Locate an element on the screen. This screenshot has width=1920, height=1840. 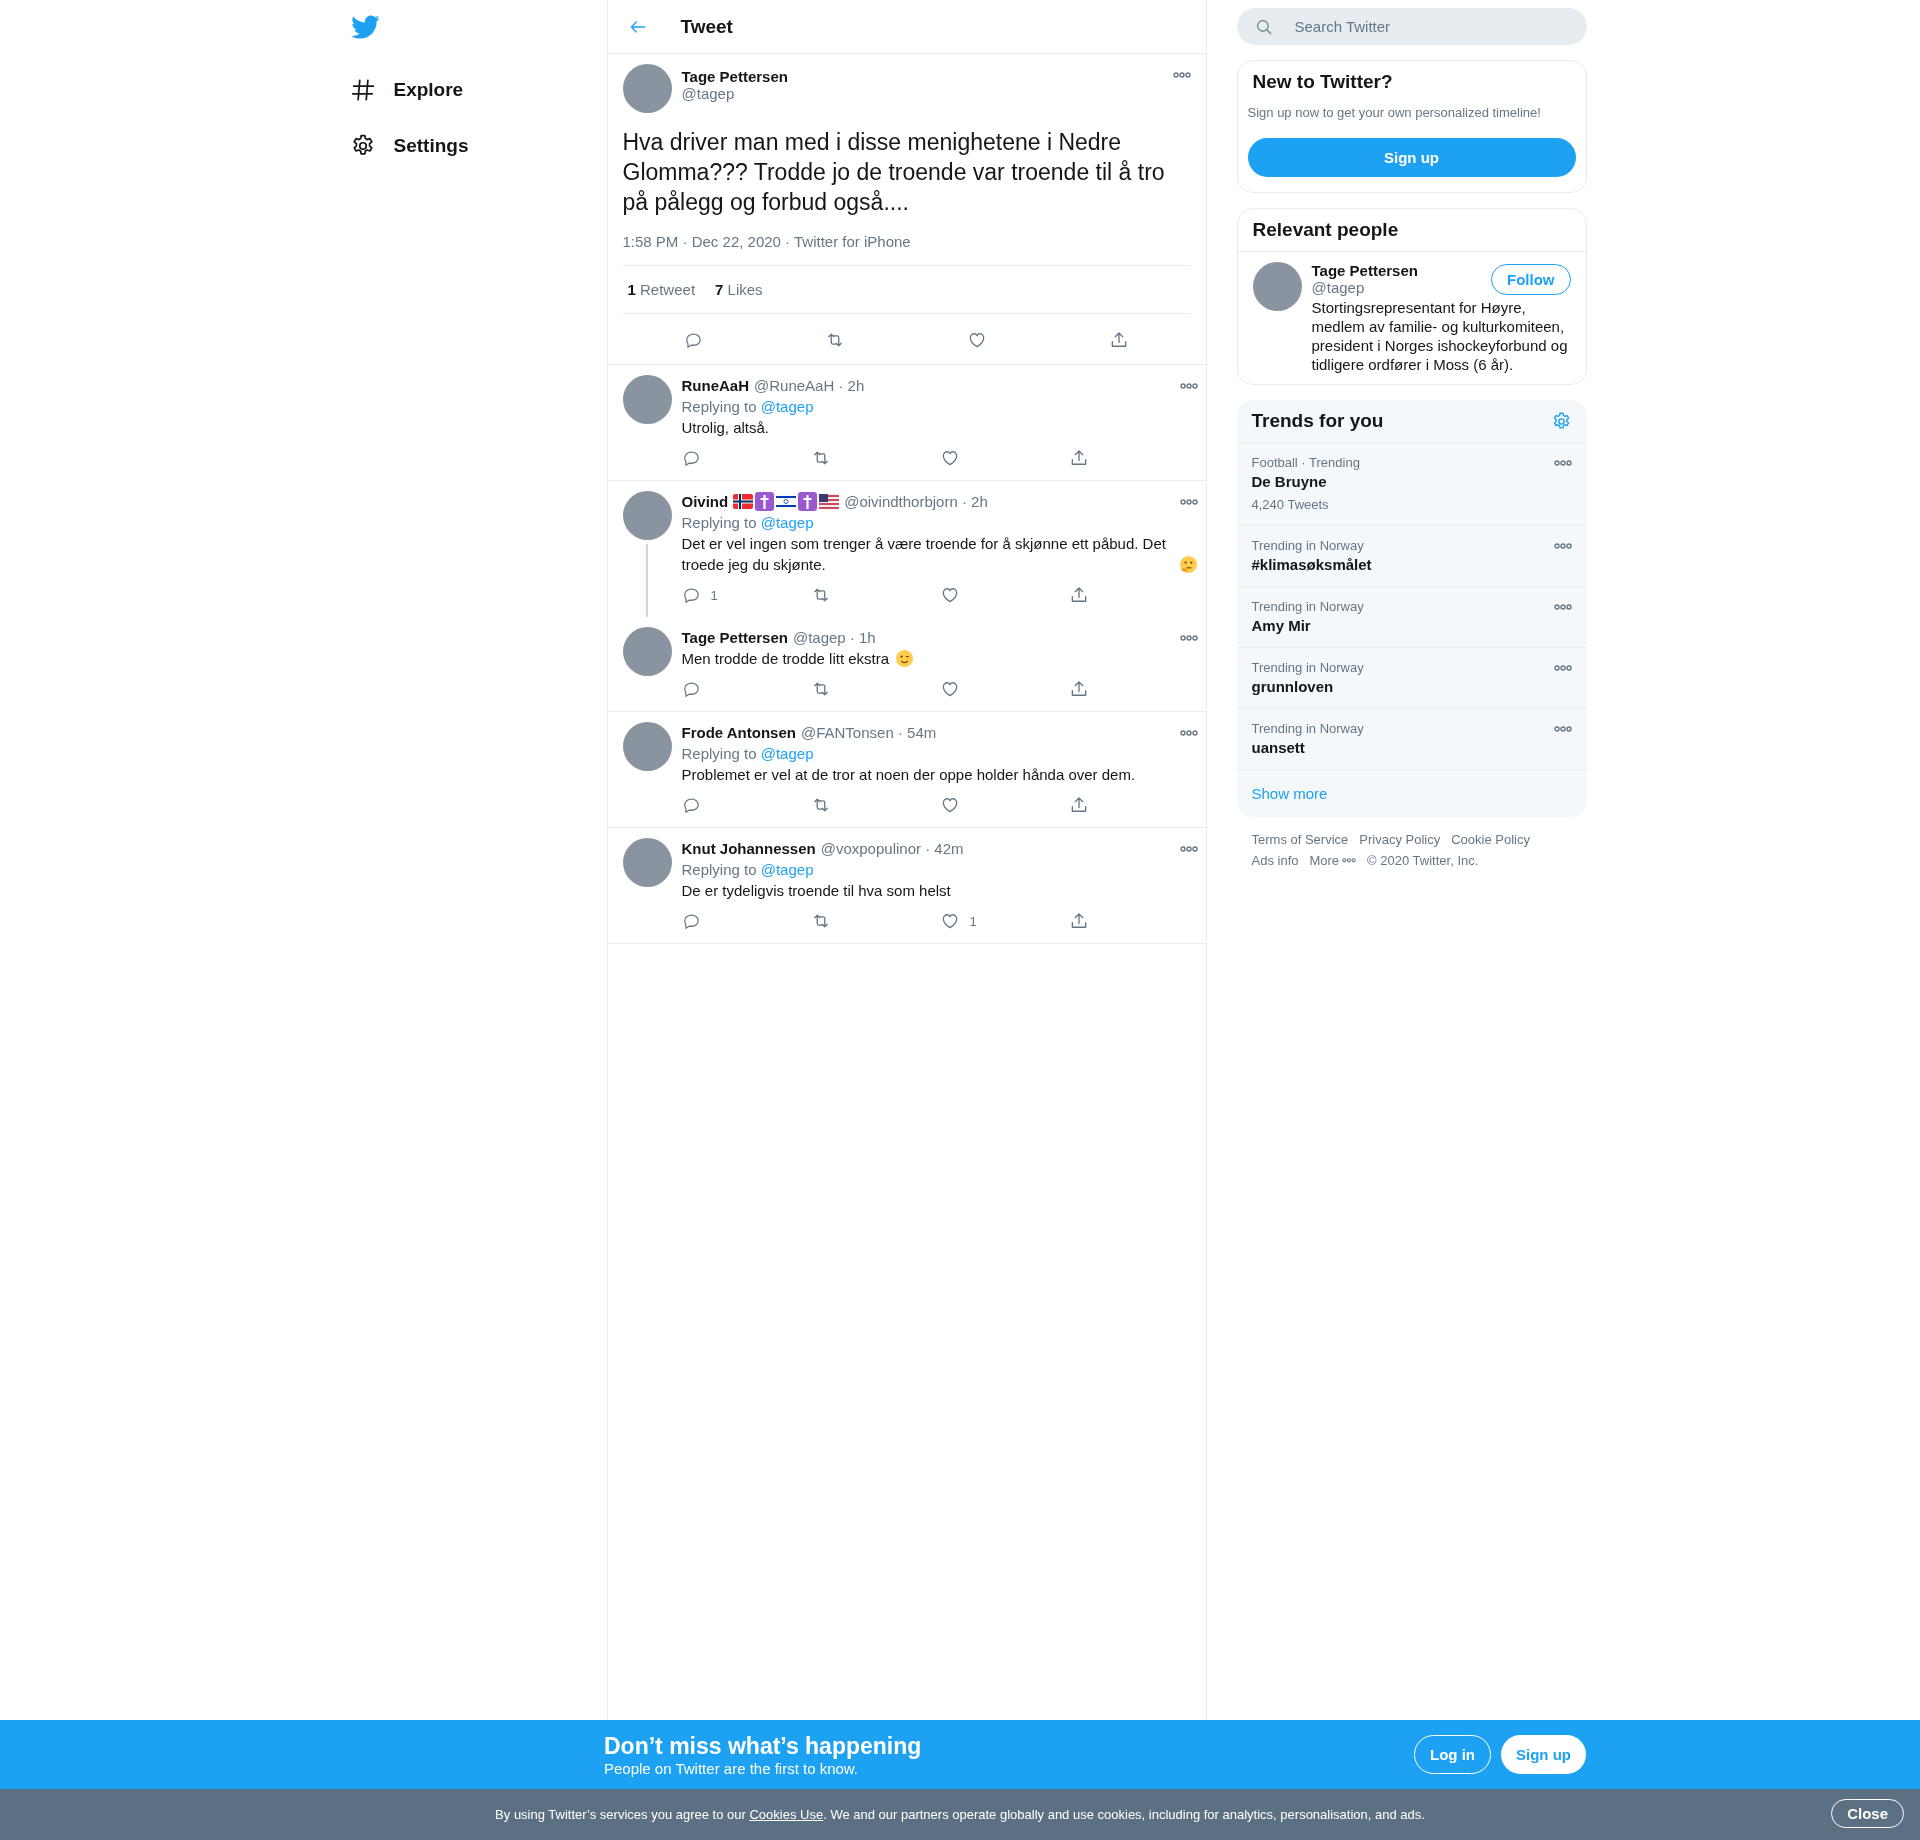
person-name: Tage Pettersen is located at coordinates (1365, 270).